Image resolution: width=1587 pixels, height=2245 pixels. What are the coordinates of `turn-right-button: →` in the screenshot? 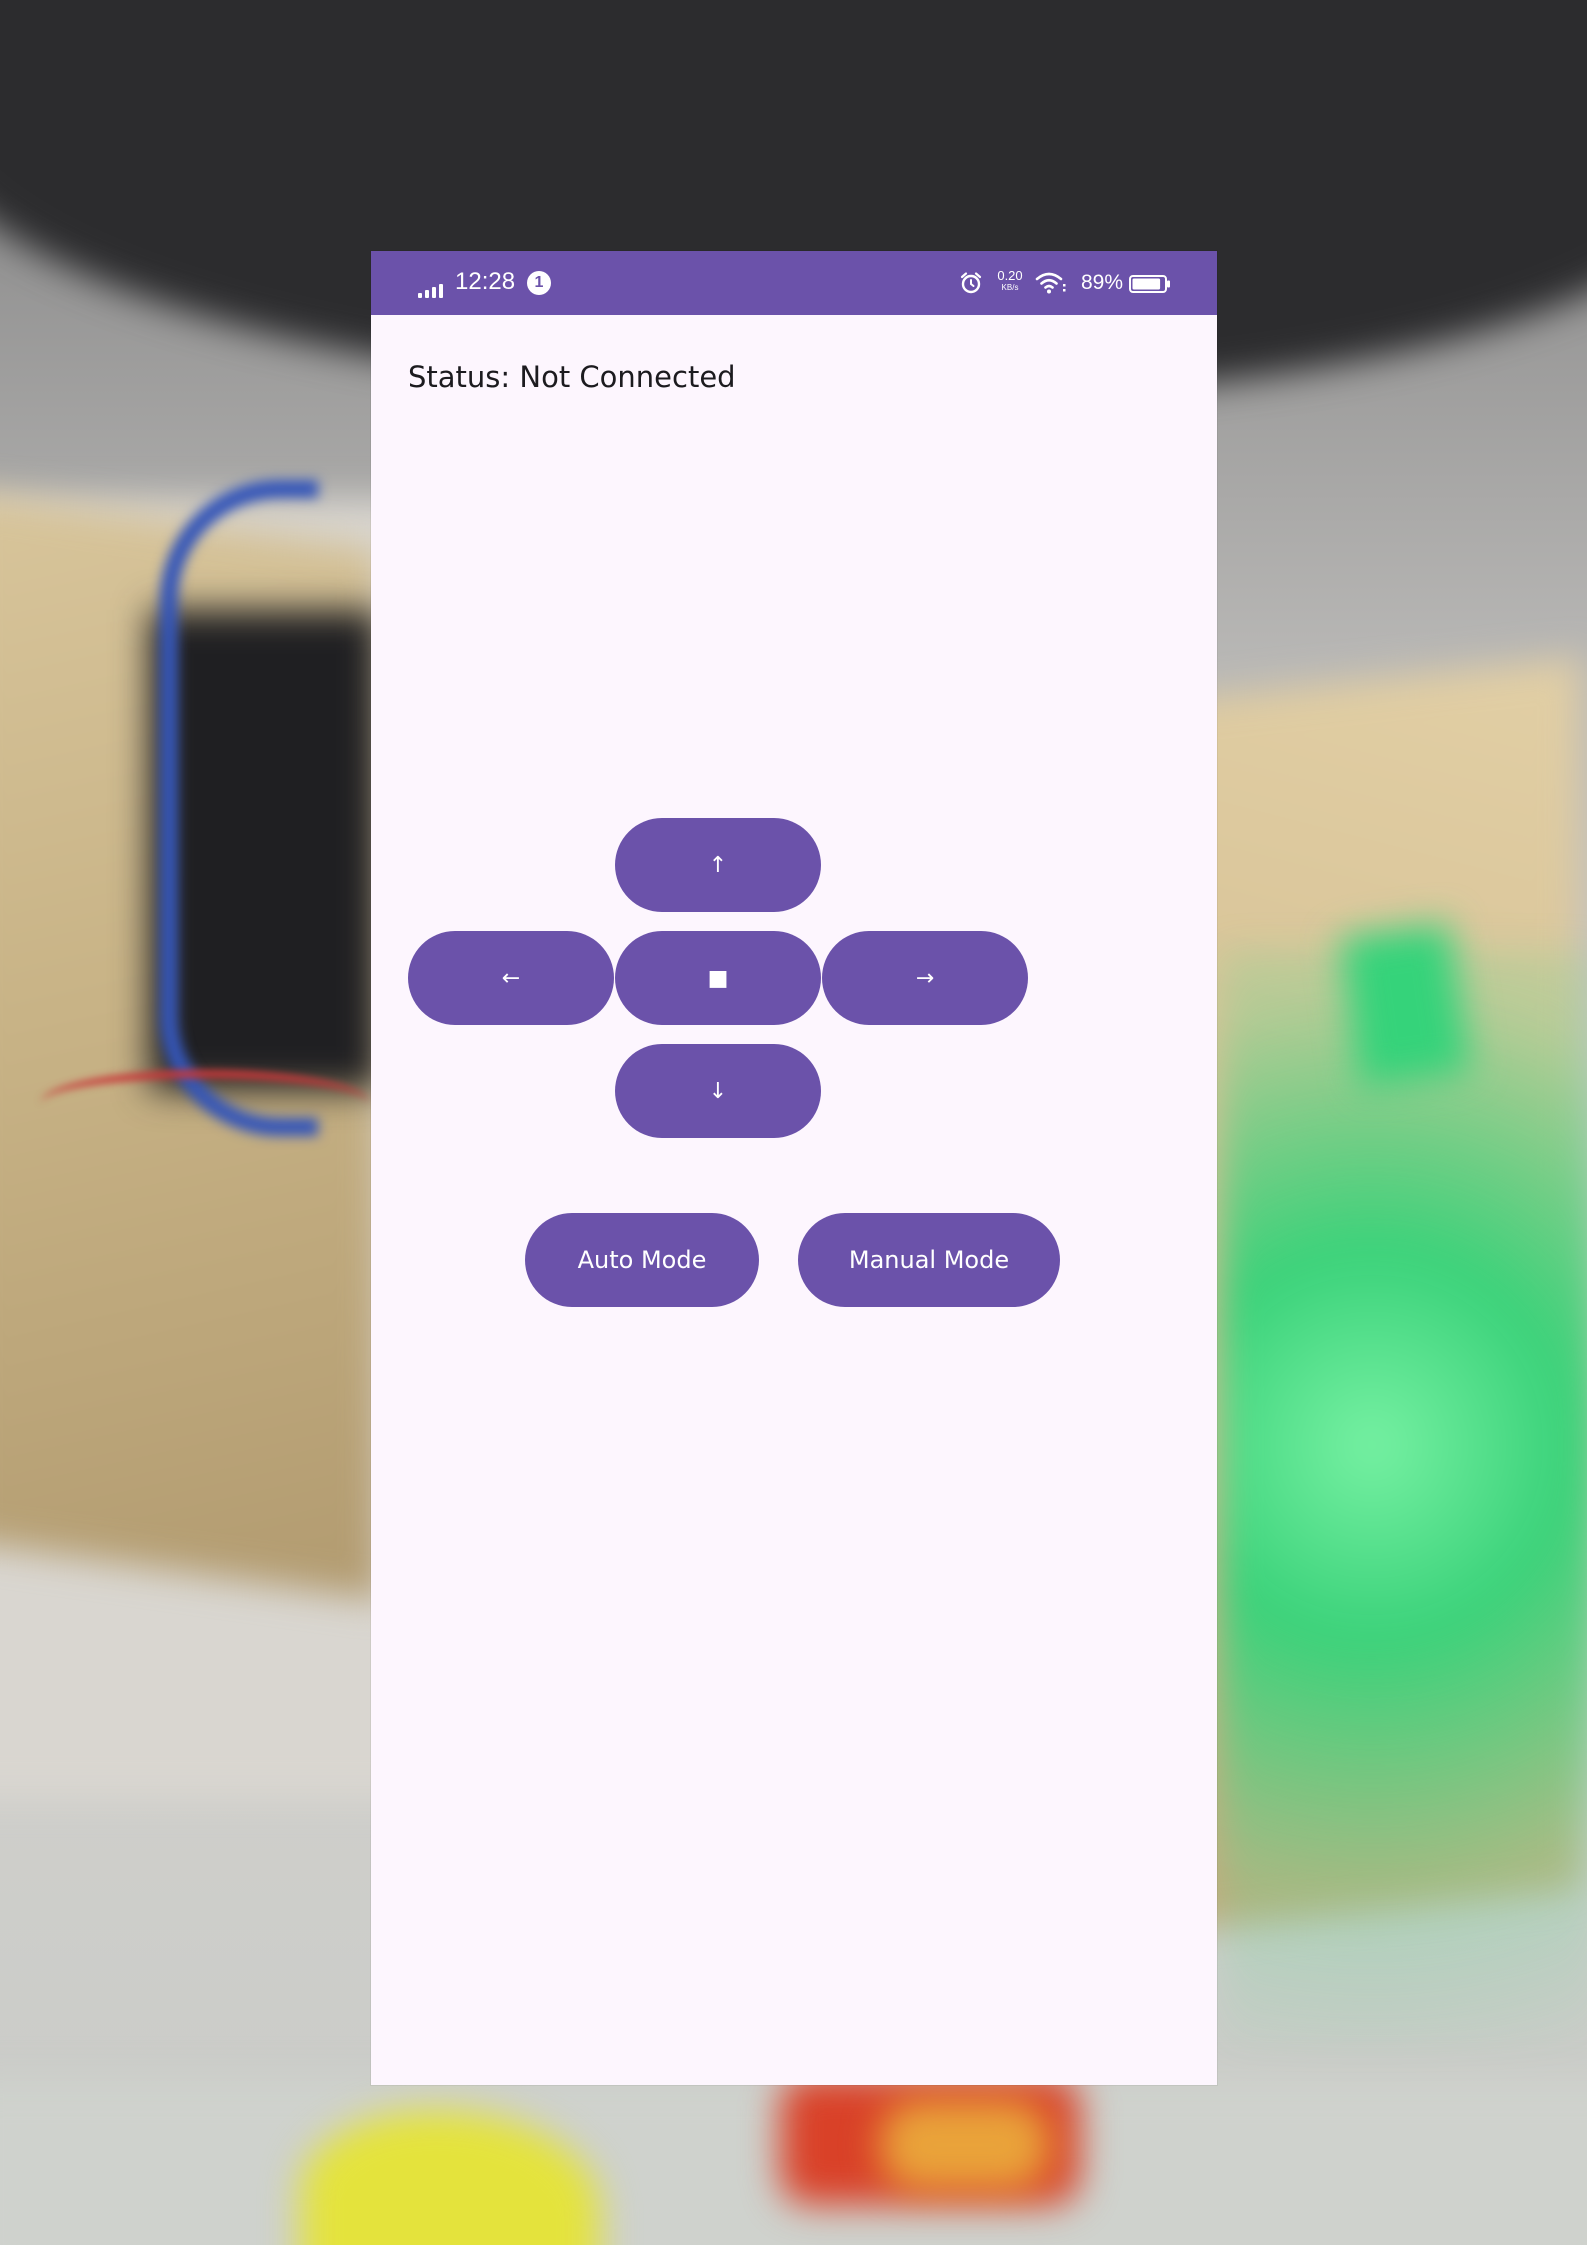 It's located at (925, 978).